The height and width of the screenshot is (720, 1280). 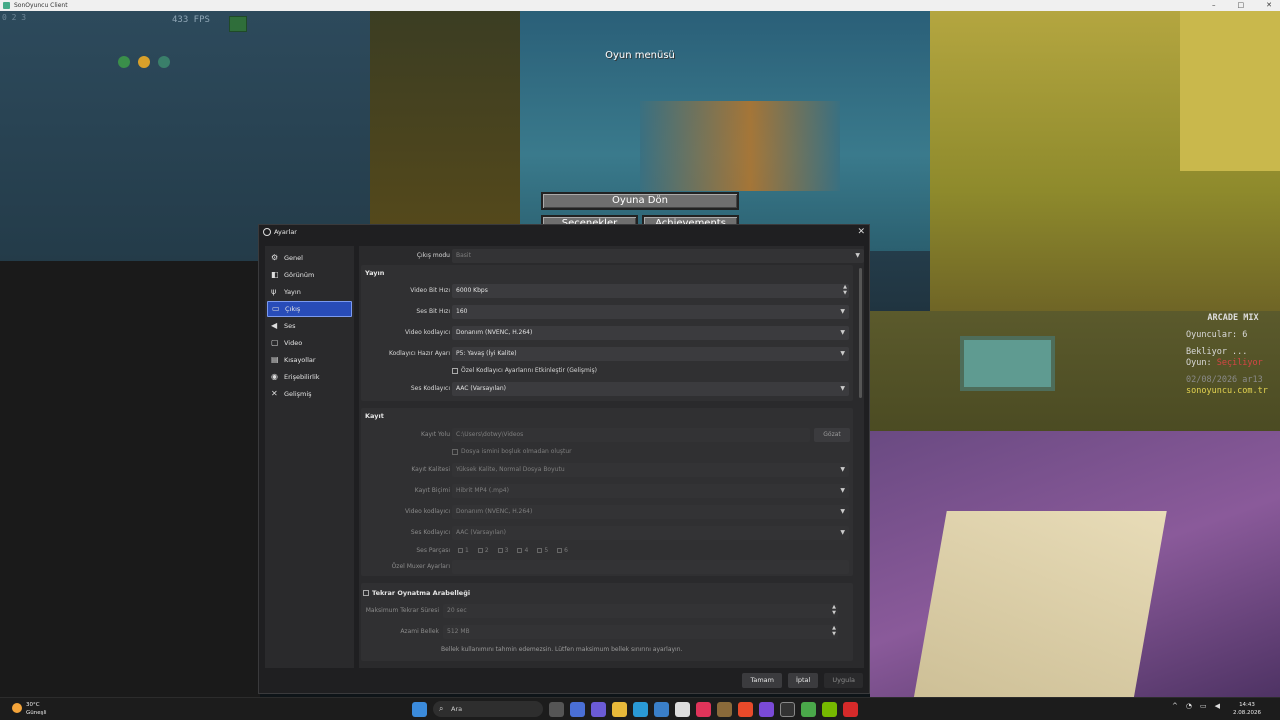 What do you see at coordinates (650, 567) in the screenshot?
I see `muxer-settings-input` at bounding box center [650, 567].